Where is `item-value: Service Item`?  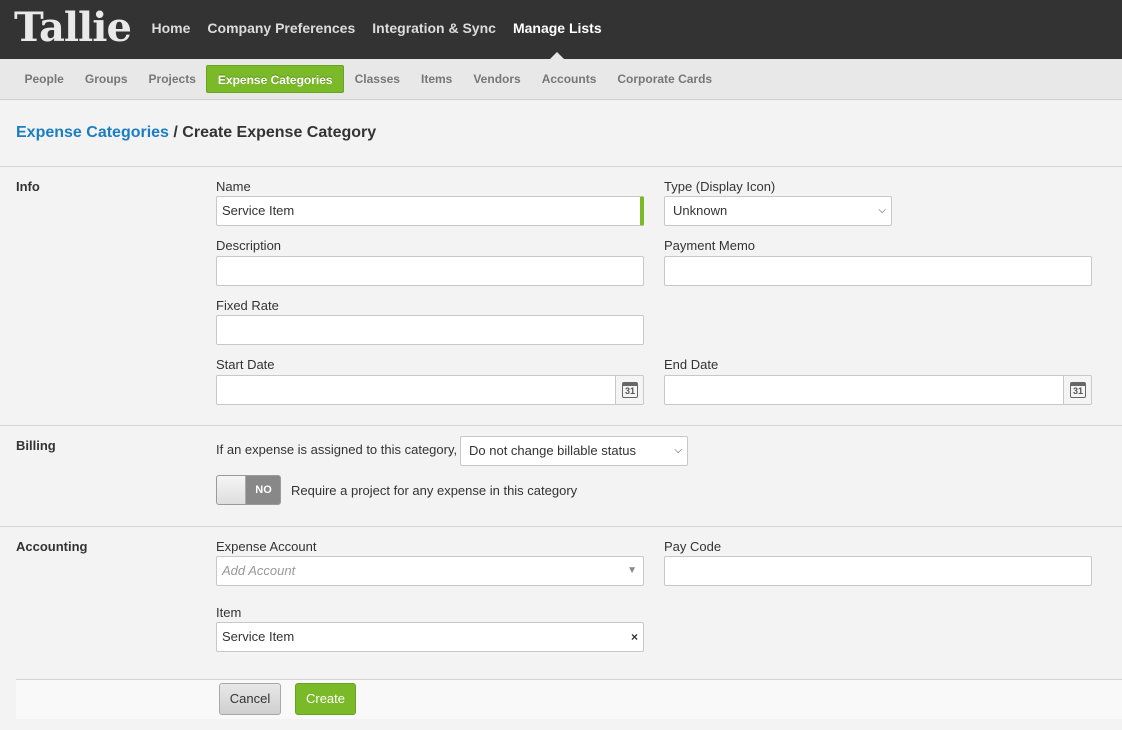
item-value: Service Item is located at coordinates (258, 636).